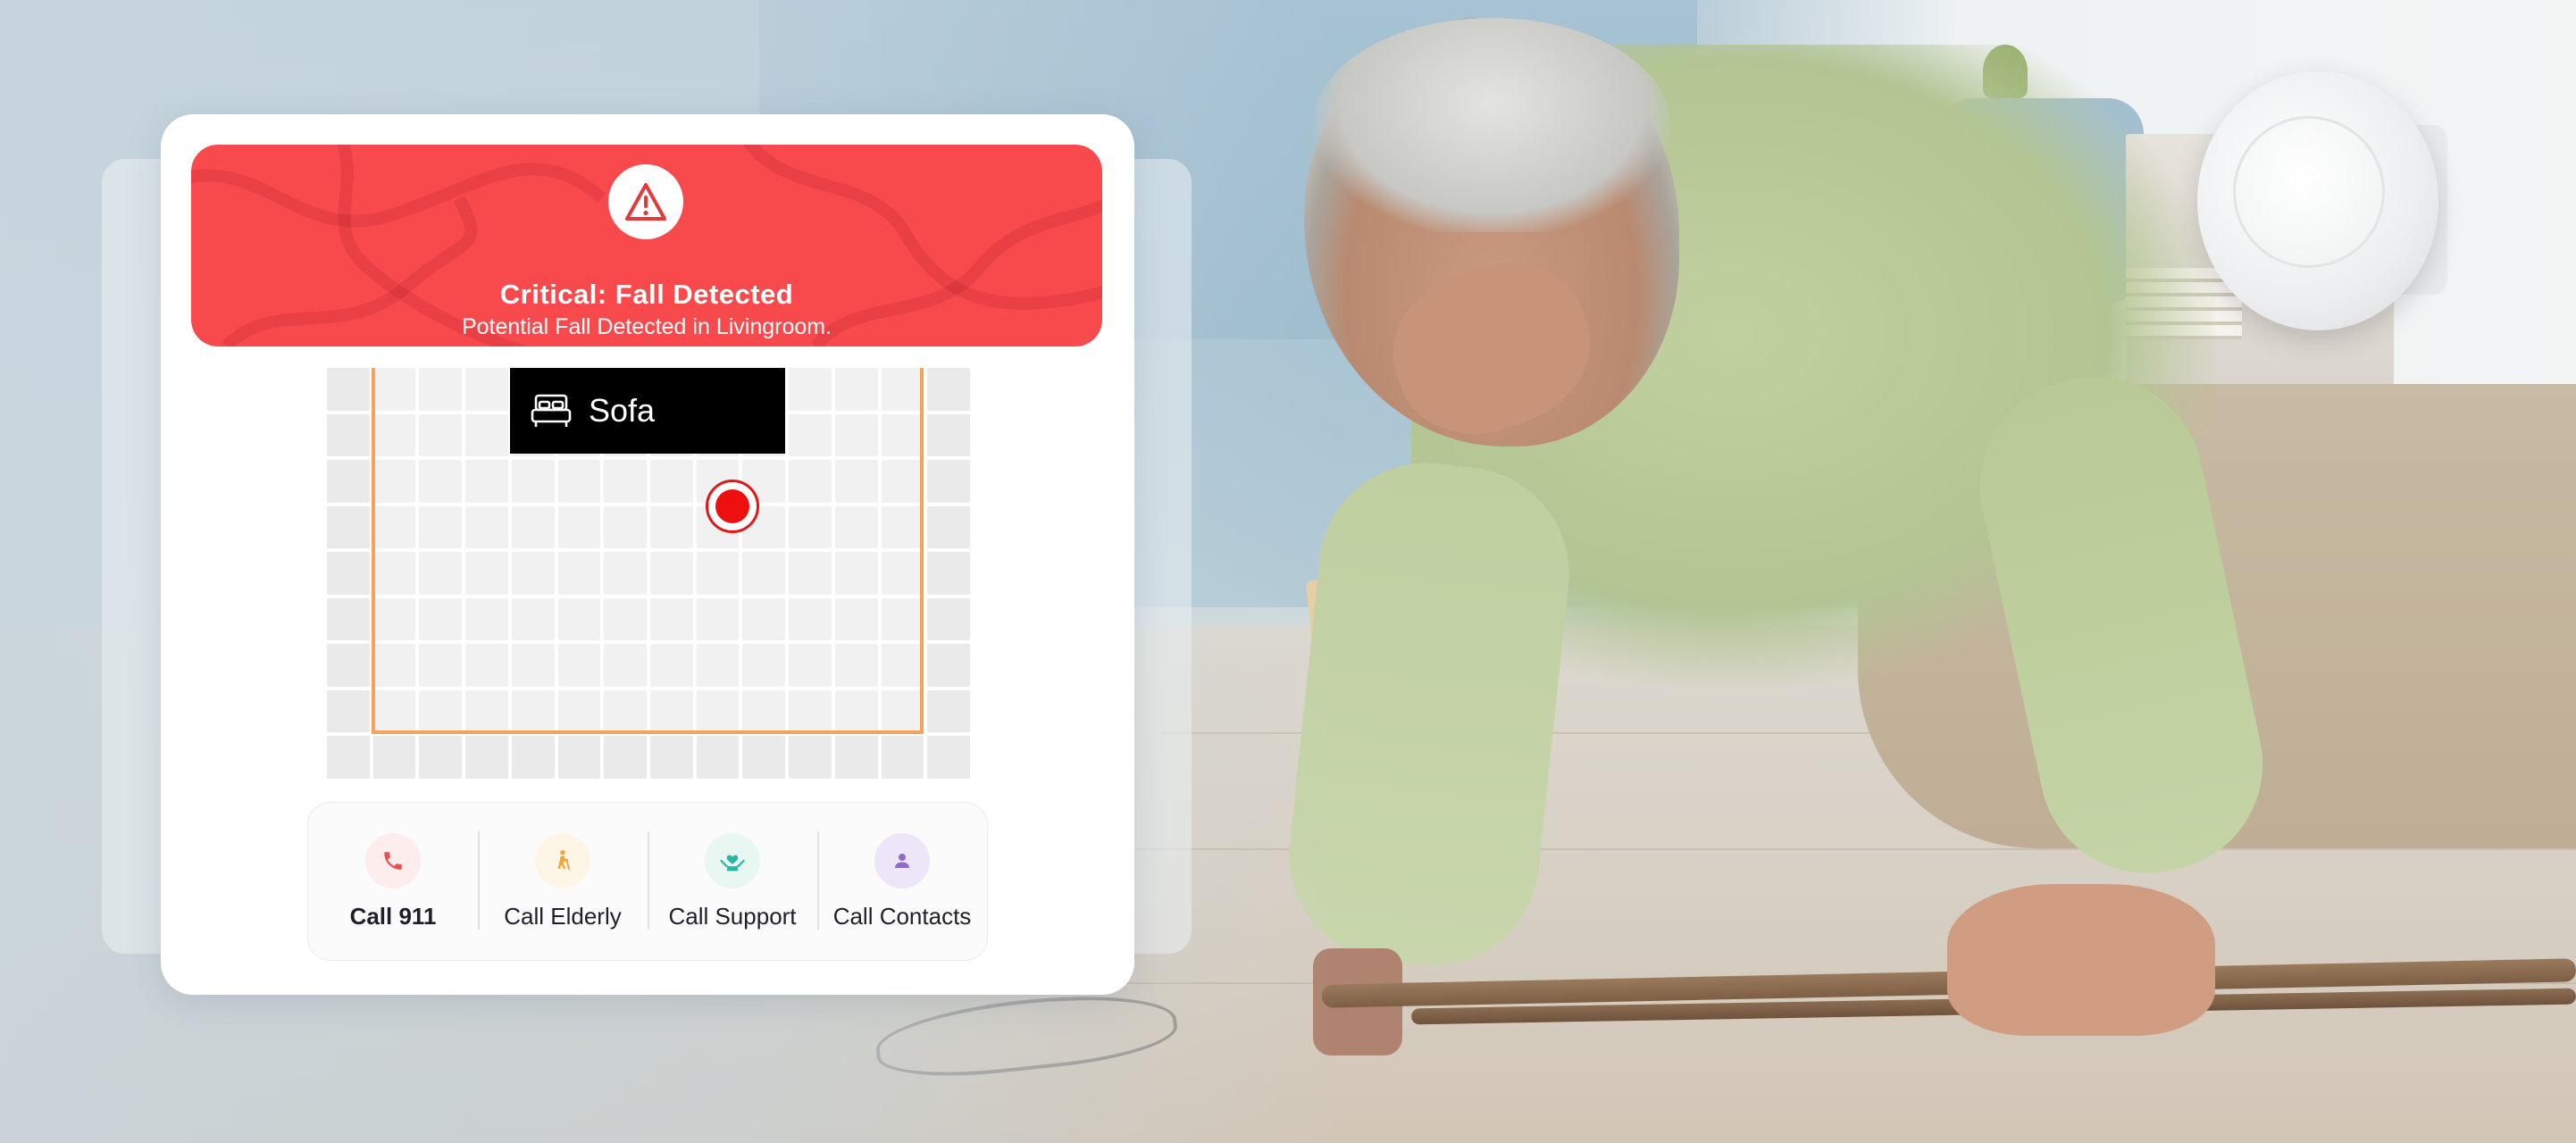 The image size is (2576, 1143). I want to click on phone-icon, so click(393, 861).